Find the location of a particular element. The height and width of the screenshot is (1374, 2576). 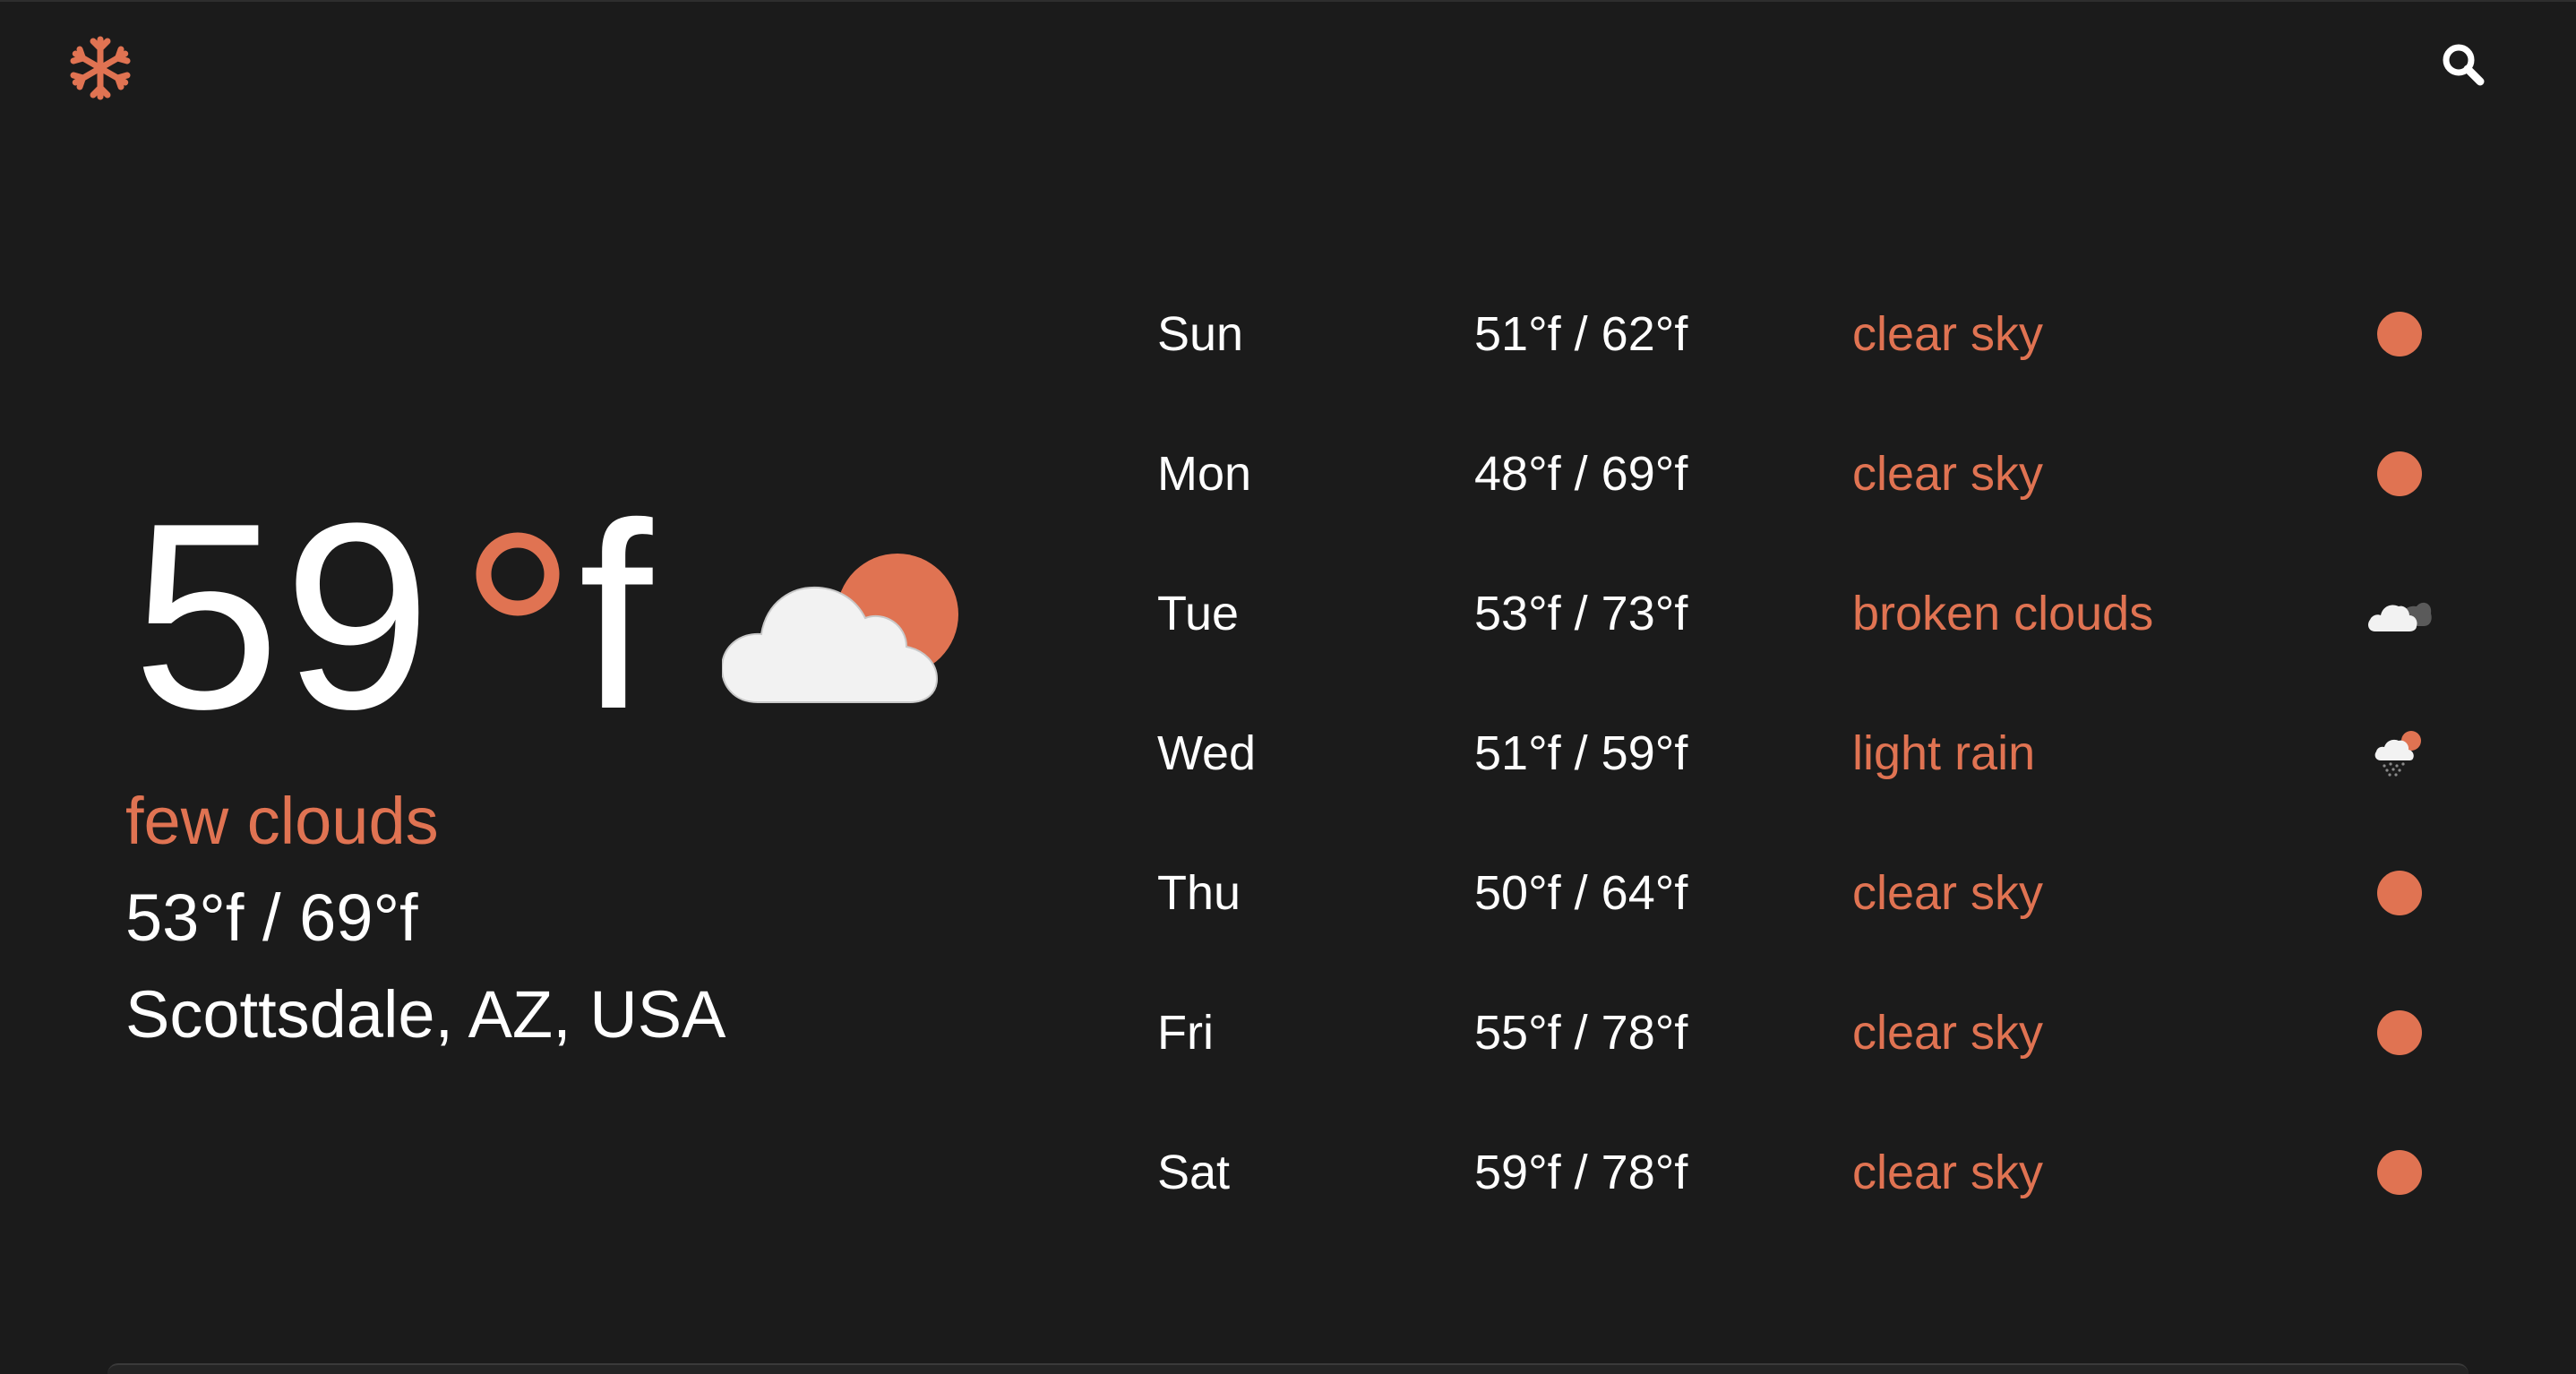

forecast-day: Sun is located at coordinates (1200, 334).